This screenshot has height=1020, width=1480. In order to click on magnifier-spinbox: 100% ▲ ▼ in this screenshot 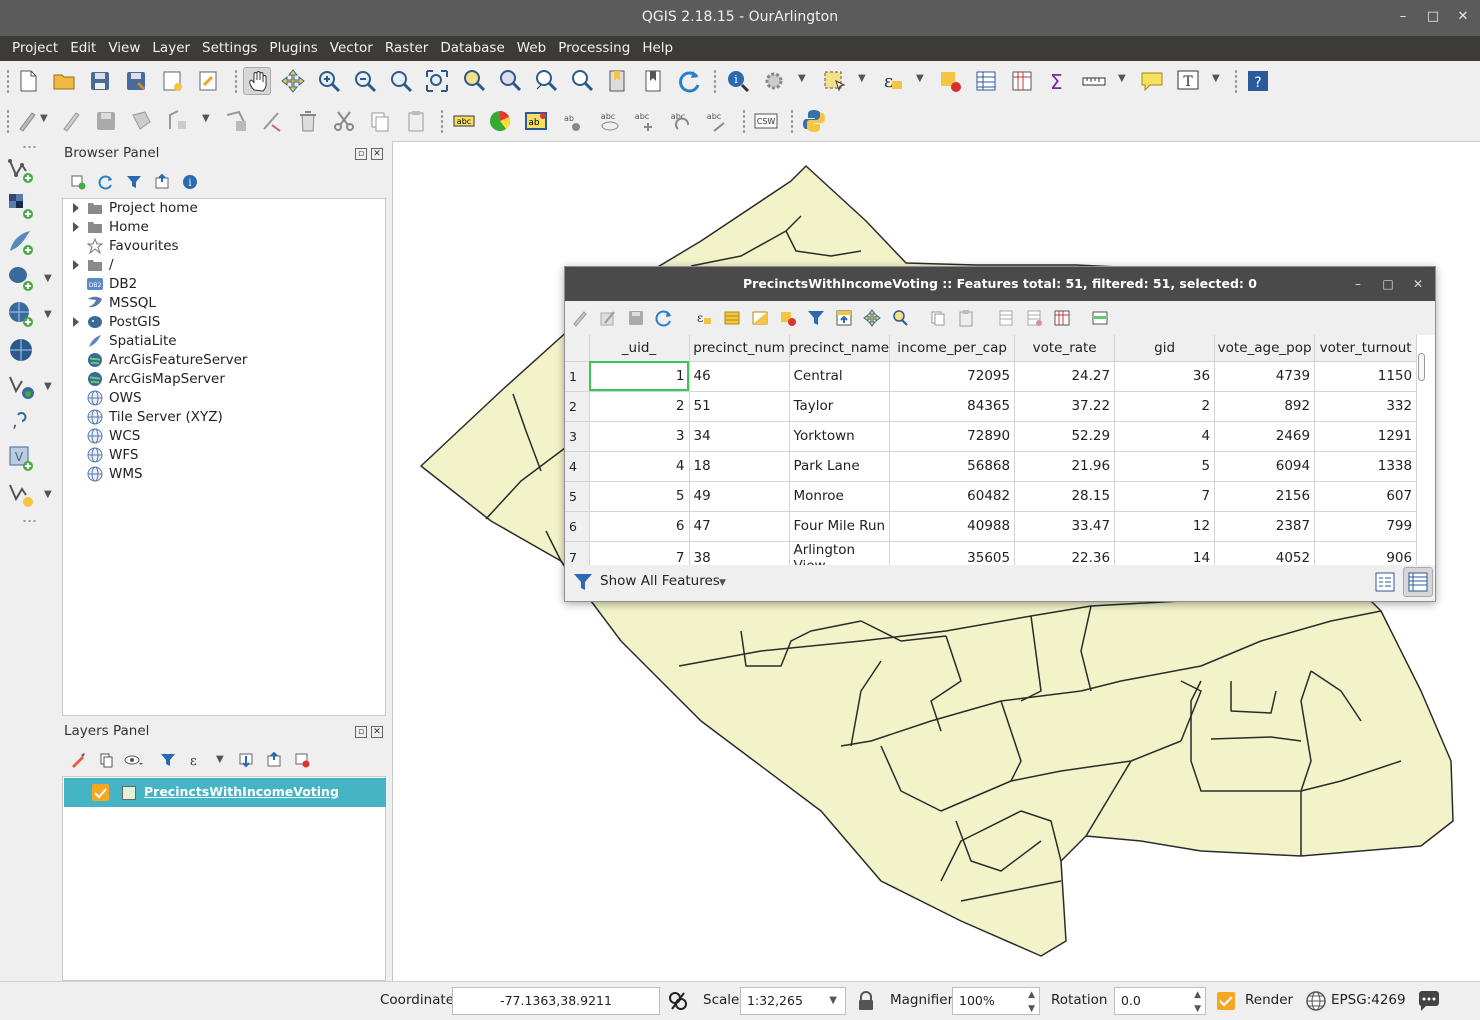, I will do `click(996, 1001)`.